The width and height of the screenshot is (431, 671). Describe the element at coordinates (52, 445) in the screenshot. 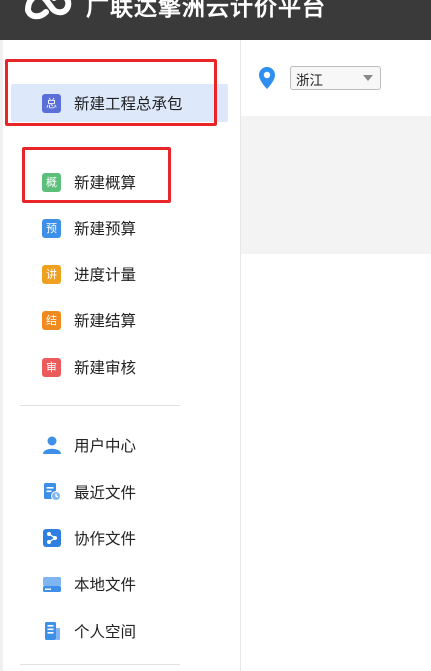

I see `user-icon` at that location.